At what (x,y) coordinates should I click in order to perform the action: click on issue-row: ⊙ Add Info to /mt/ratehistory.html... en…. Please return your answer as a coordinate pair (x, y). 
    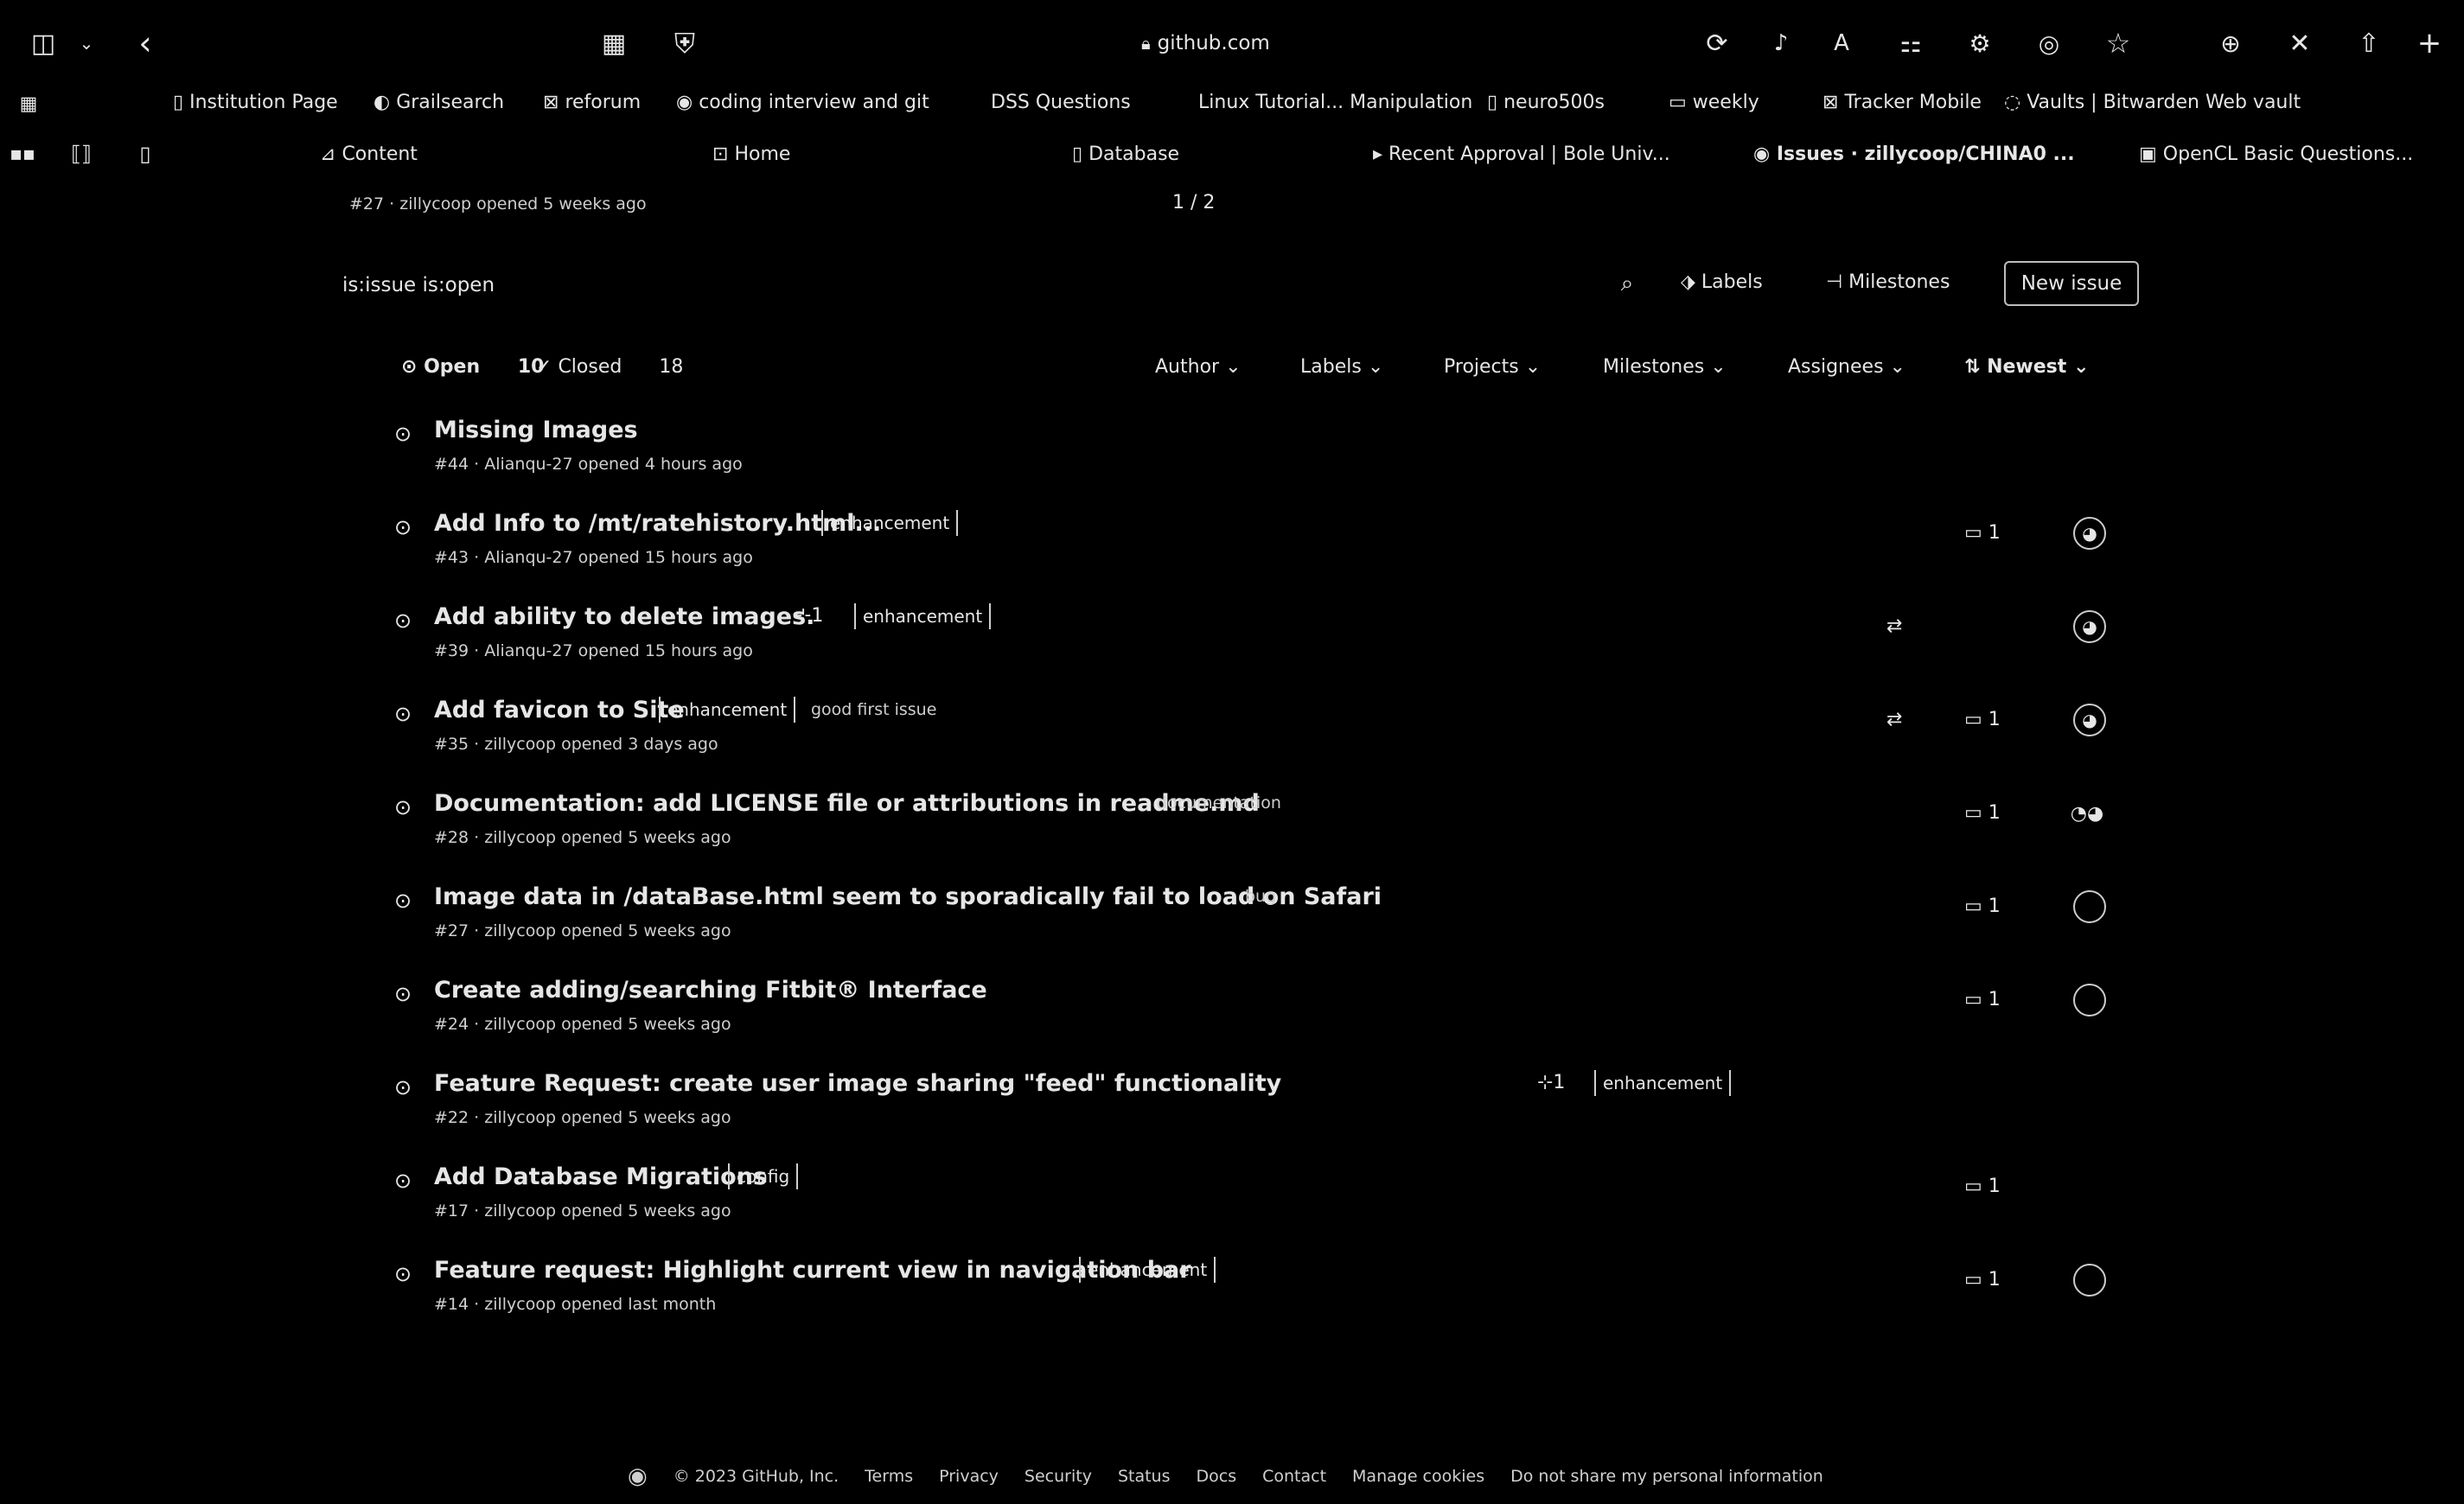
    Looking at the image, I should click on (1253, 537).